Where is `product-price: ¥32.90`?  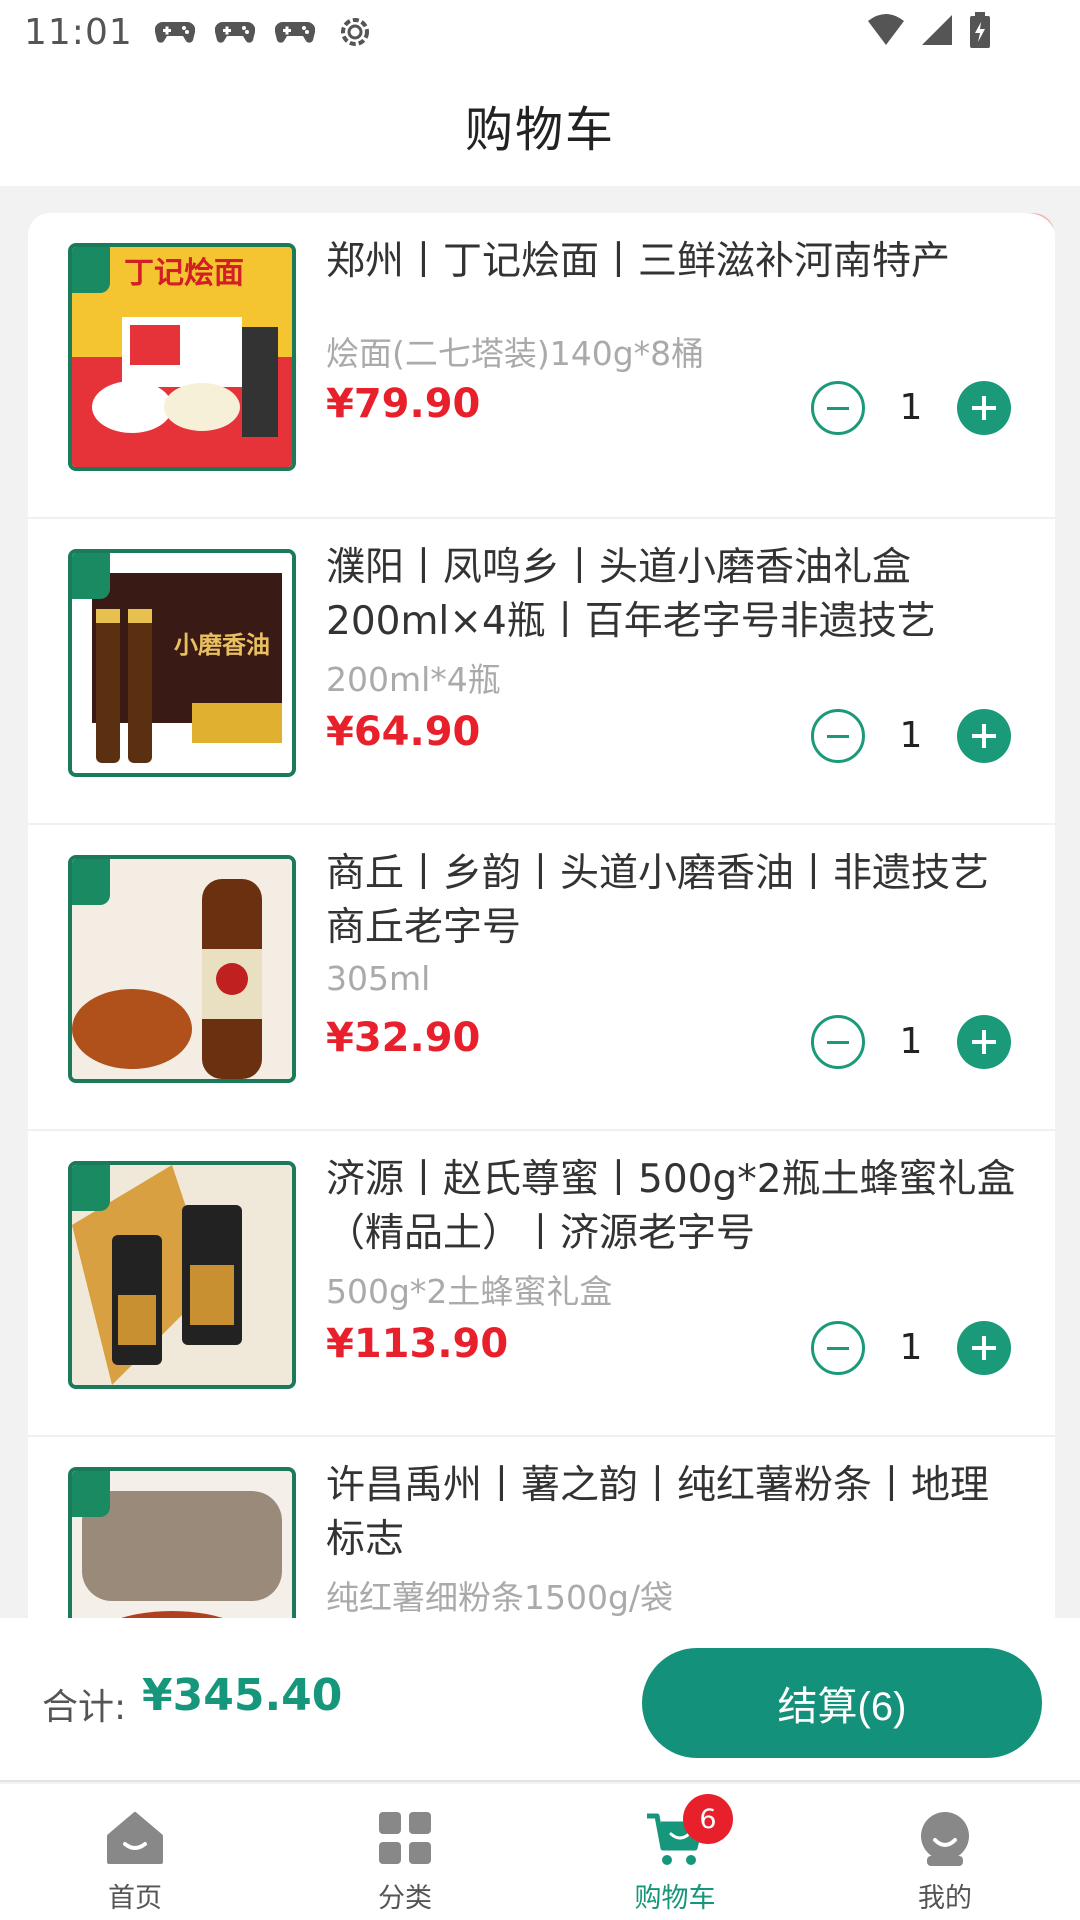 product-price: ¥32.90 is located at coordinates (403, 1038).